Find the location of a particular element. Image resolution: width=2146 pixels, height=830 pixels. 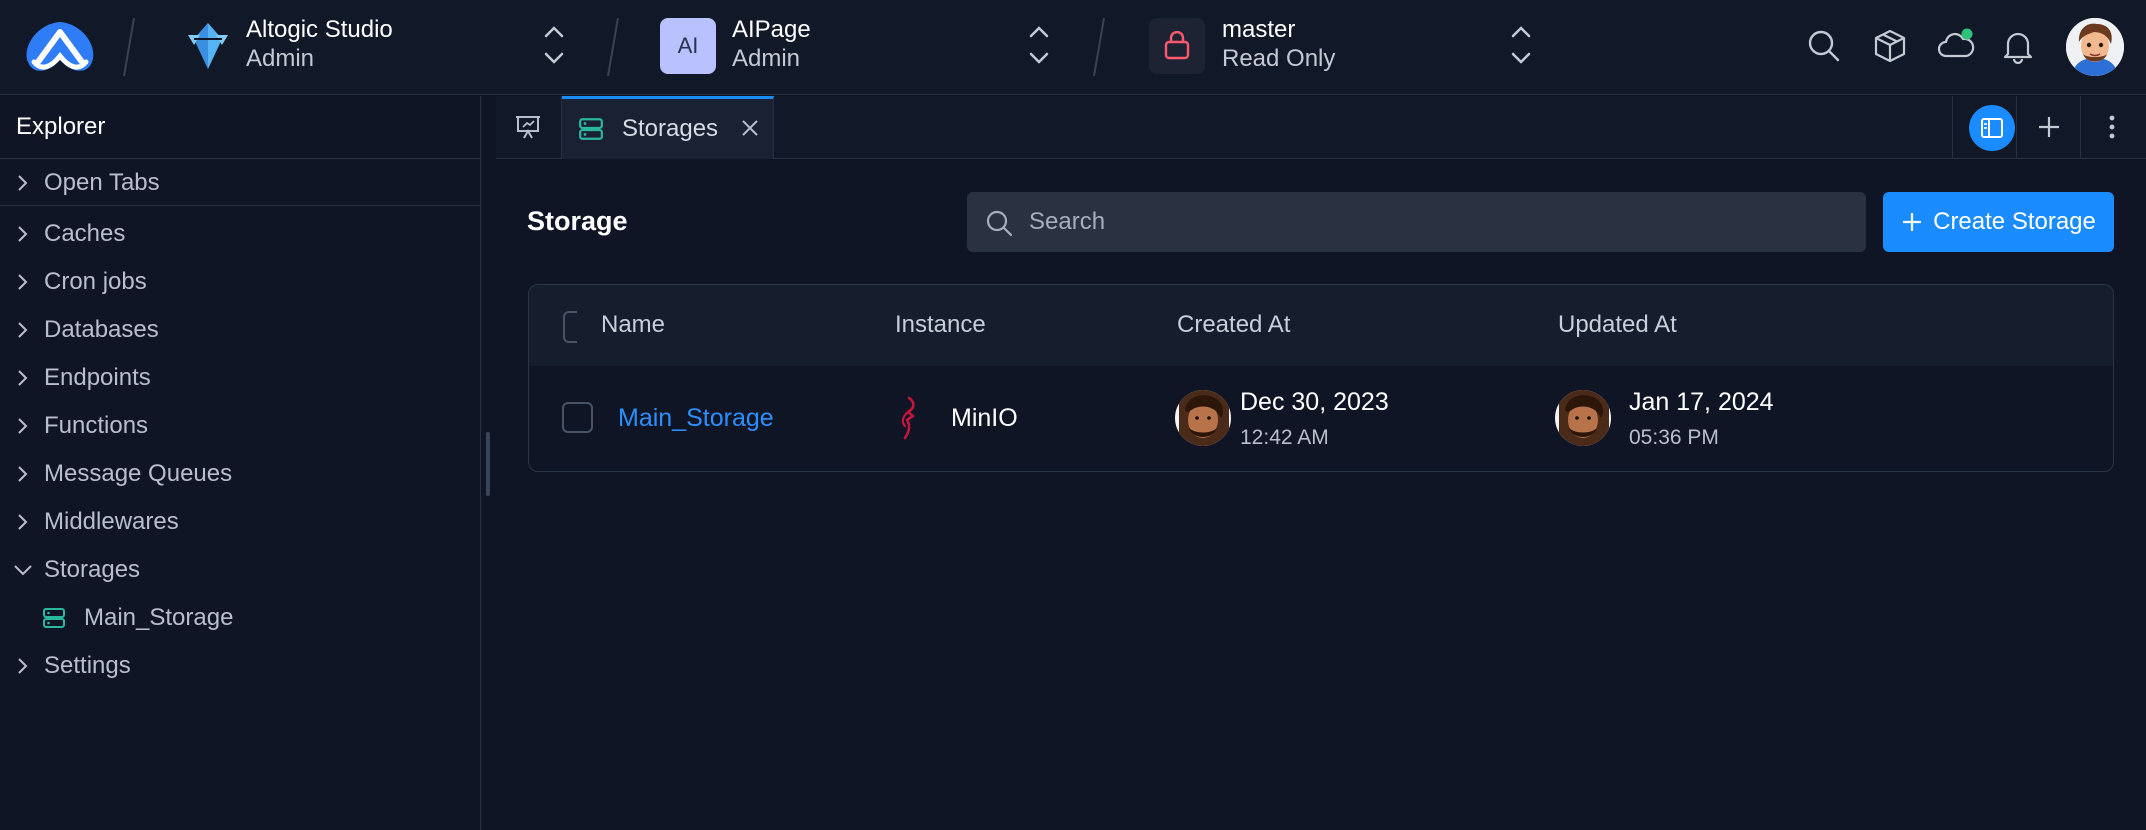

presentation-icon is located at coordinates (528, 127).